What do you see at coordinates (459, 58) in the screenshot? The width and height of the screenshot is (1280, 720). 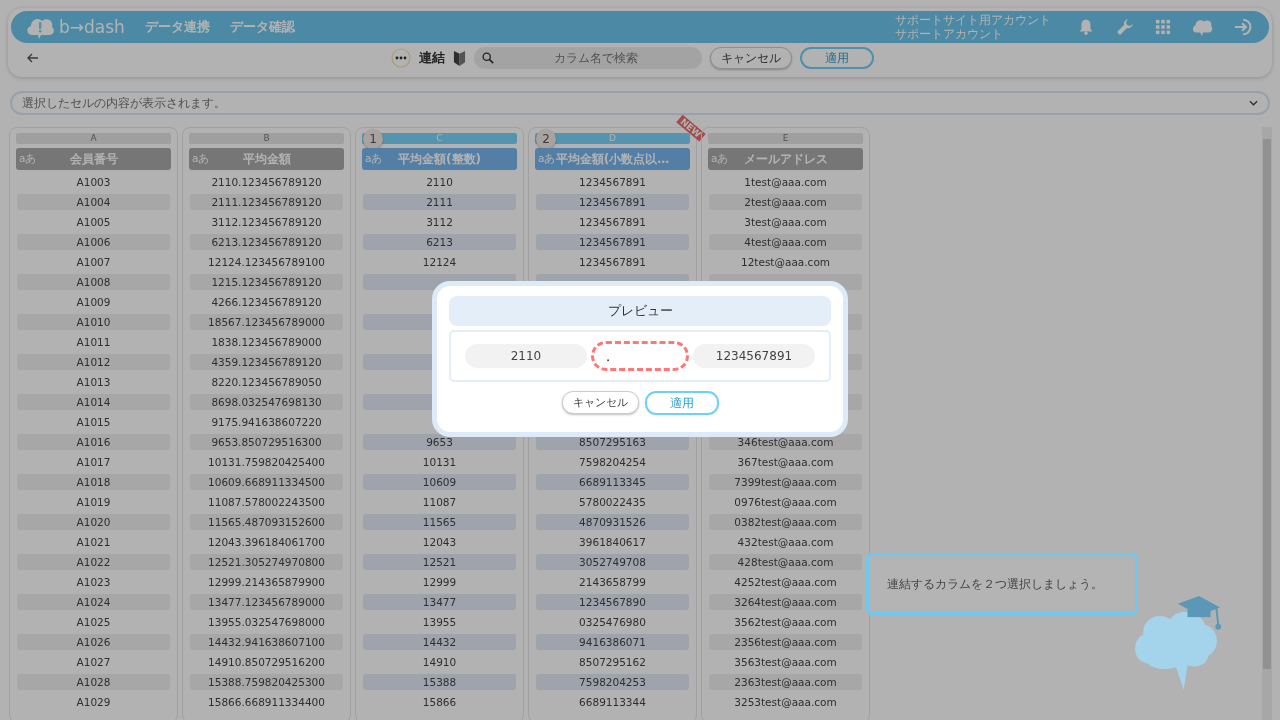 I see `beginner-mark-icon` at bounding box center [459, 58].